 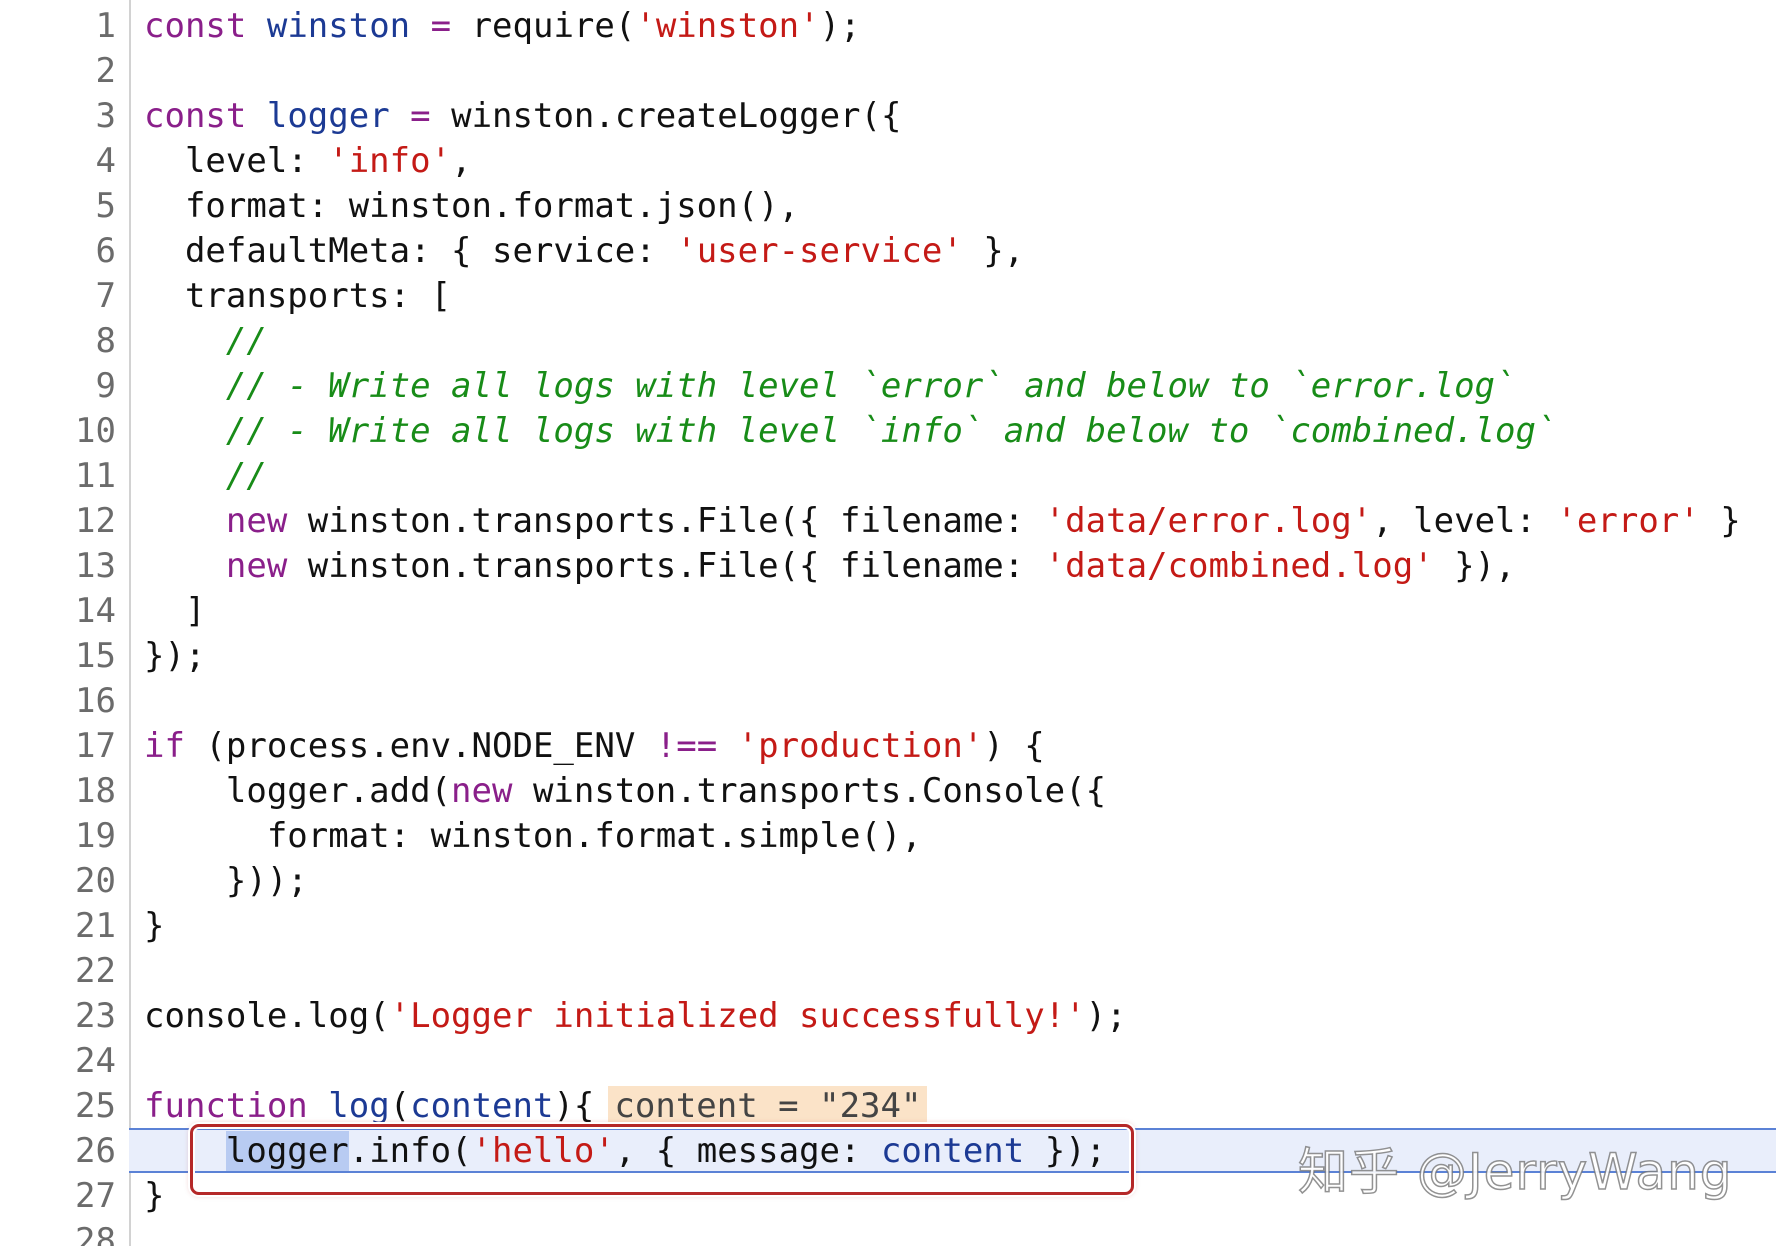 What do you see at coordinates (58, 476) in the screenshot?
I see `line-number: 11` at bounding box center [58, 476].